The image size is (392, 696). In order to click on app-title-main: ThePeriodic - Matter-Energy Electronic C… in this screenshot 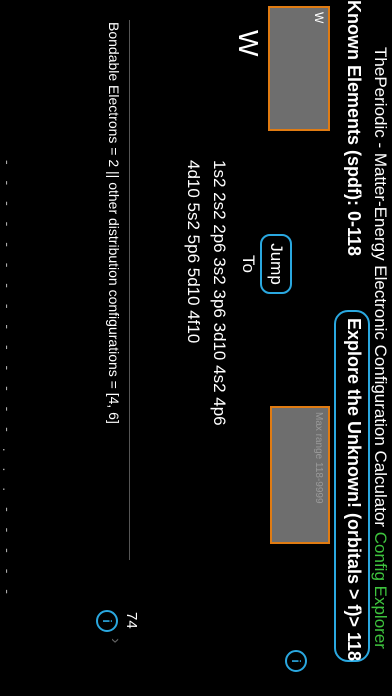, I will do `click(380, 287)`.